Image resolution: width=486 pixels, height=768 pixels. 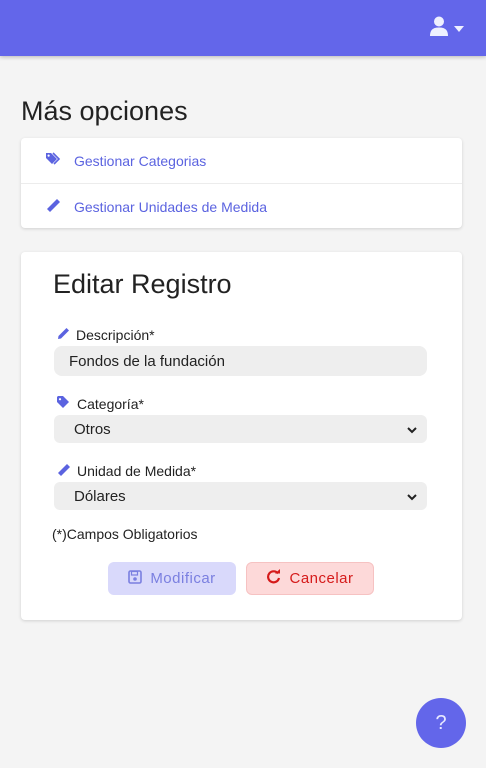 What do you see at coordinates (135, 578) in the screenshot?
I see `save-icon` at bounding box center [135, 578].